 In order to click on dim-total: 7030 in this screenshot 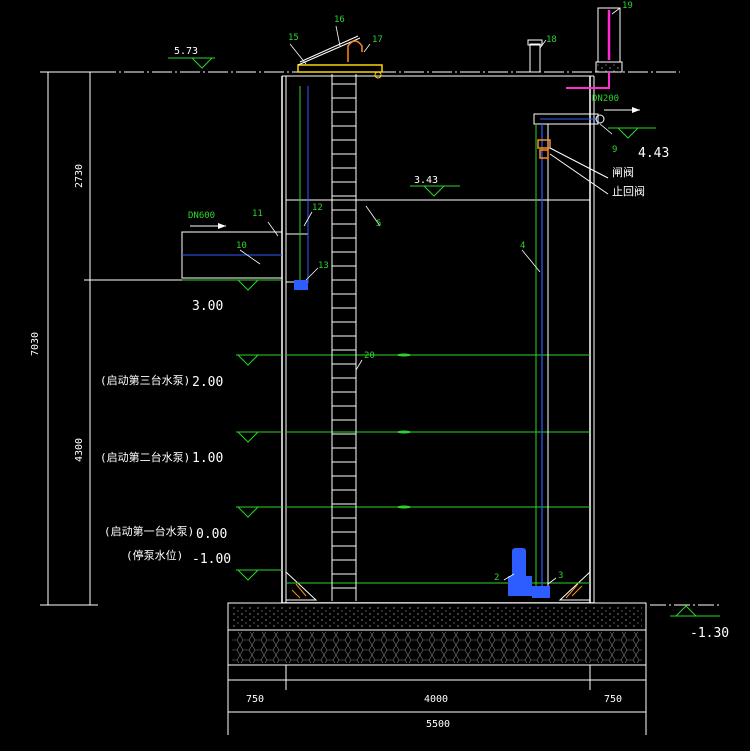, I will do `click(35, 344)`.